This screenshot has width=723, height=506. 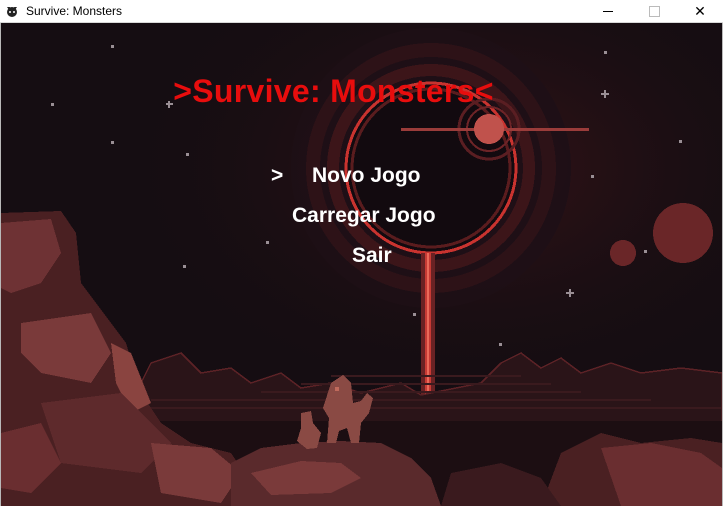 I want to click on window-titlebar: Survive: Monsters ✕, so click(x=361, y=11).